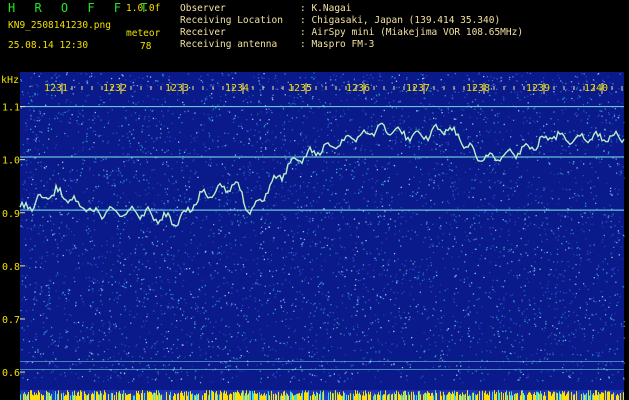  I want to click on filename-label: KN9_2508141230.png, so click(59, 25).